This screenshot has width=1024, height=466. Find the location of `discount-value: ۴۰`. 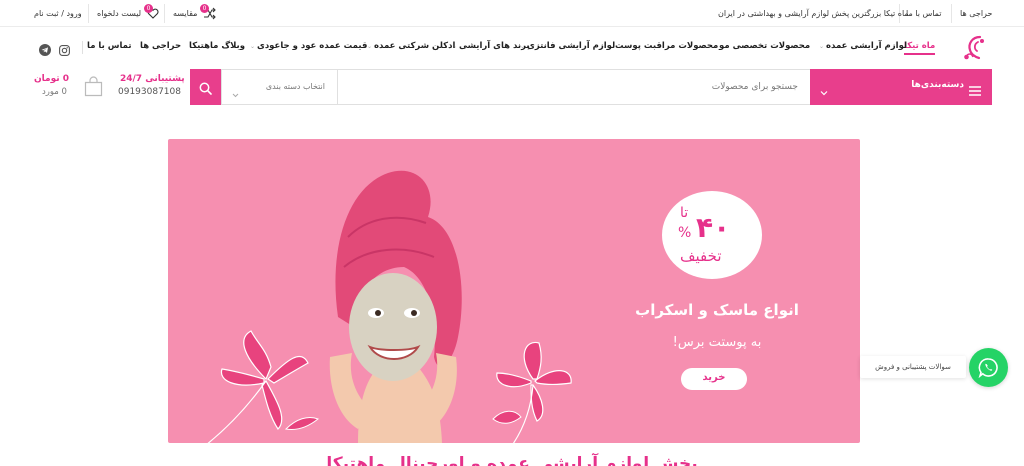

discount-value: ۴۰ is located at coordinates (713, 227).